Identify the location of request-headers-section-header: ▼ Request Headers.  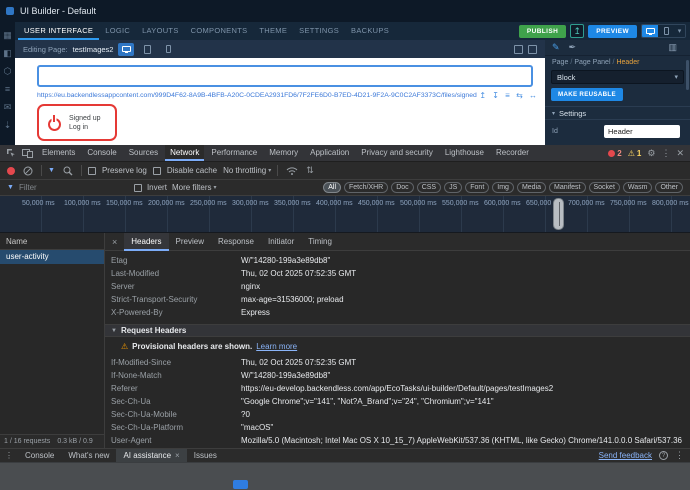
(397, 330).